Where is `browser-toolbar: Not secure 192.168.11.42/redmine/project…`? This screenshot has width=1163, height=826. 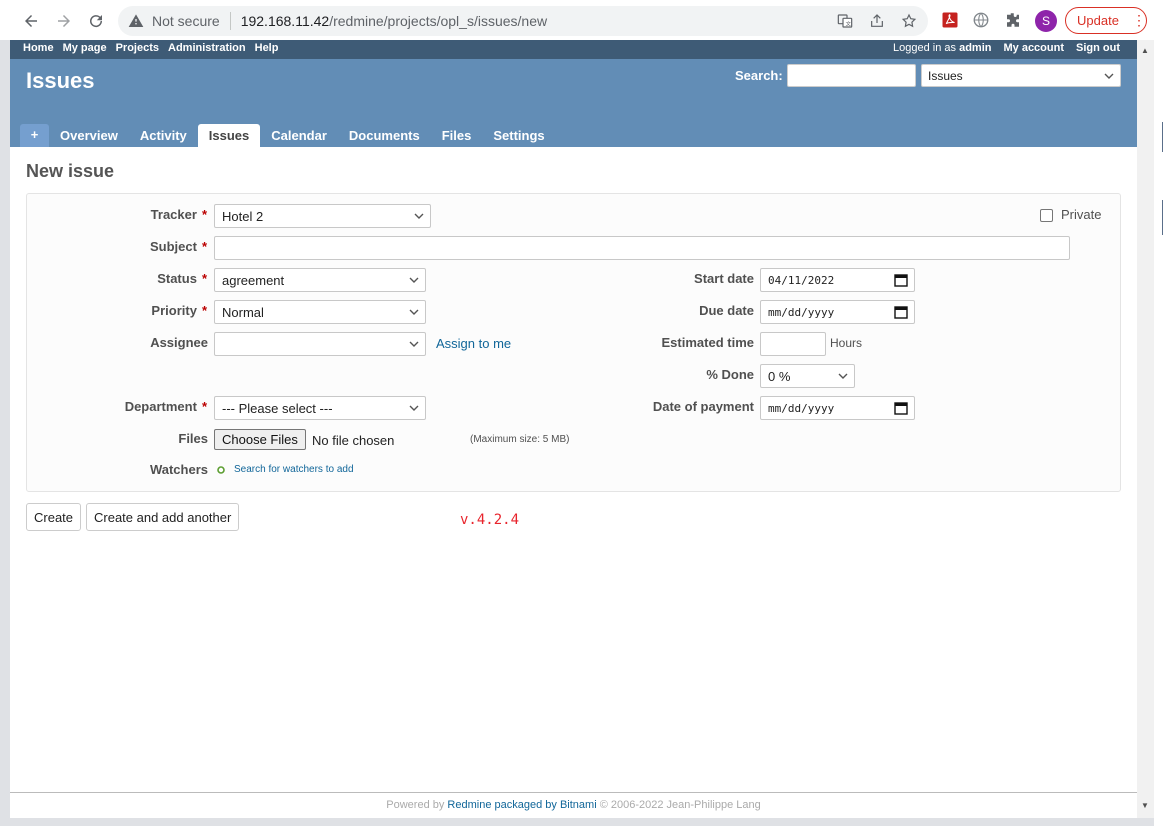 browser-toolbar: Not secure 192.168.11.42/redmine/project… is located at coordinates (581, 20).